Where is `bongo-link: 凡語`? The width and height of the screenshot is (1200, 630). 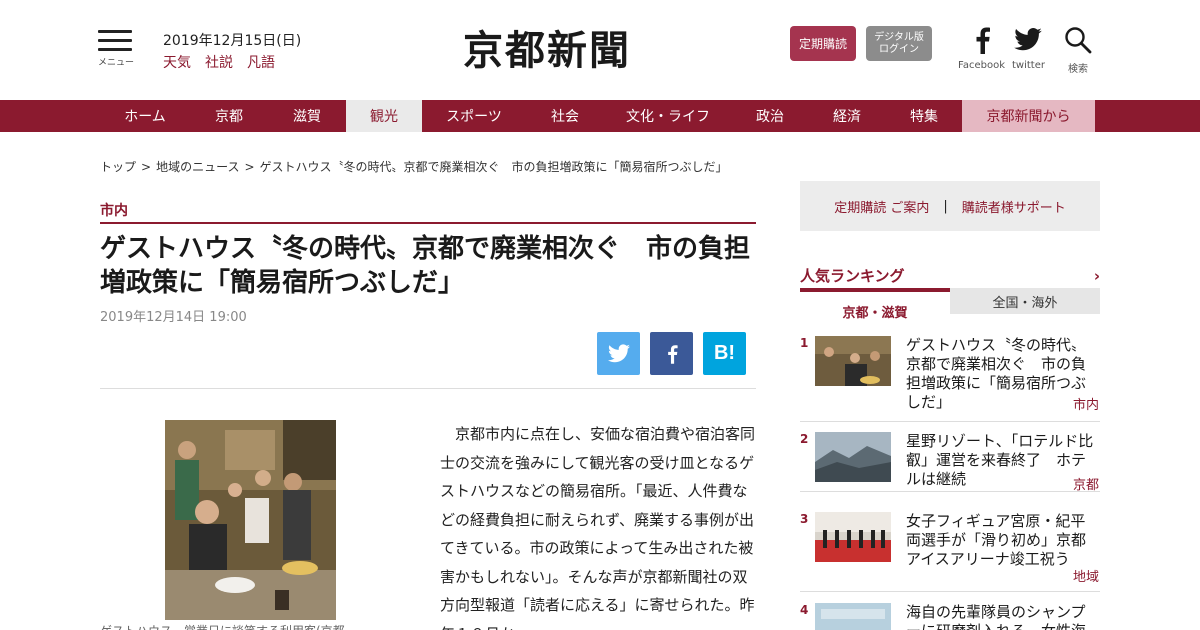 bongo-link: 凡語 is located at coordinates (261, 63).